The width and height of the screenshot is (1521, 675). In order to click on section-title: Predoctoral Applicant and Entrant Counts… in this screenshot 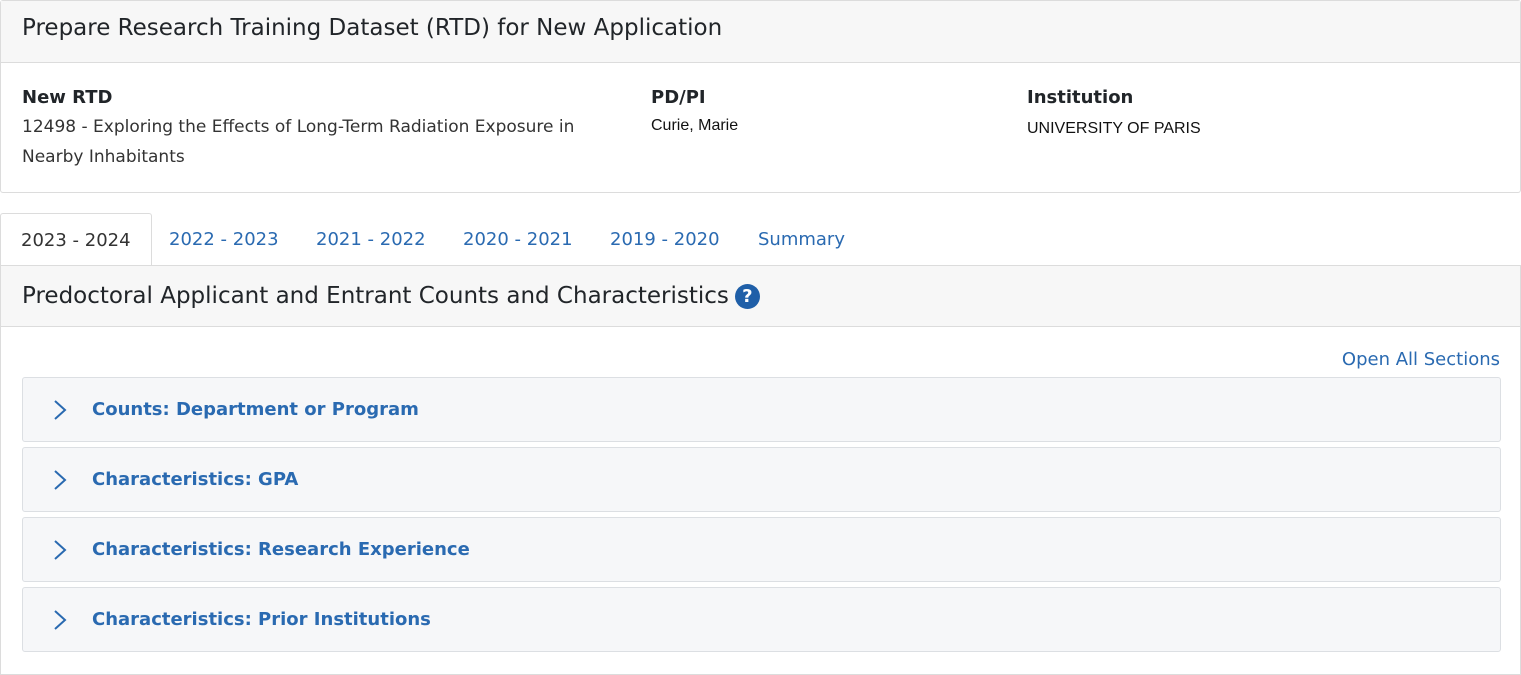, I will do `click(375, 296)`.